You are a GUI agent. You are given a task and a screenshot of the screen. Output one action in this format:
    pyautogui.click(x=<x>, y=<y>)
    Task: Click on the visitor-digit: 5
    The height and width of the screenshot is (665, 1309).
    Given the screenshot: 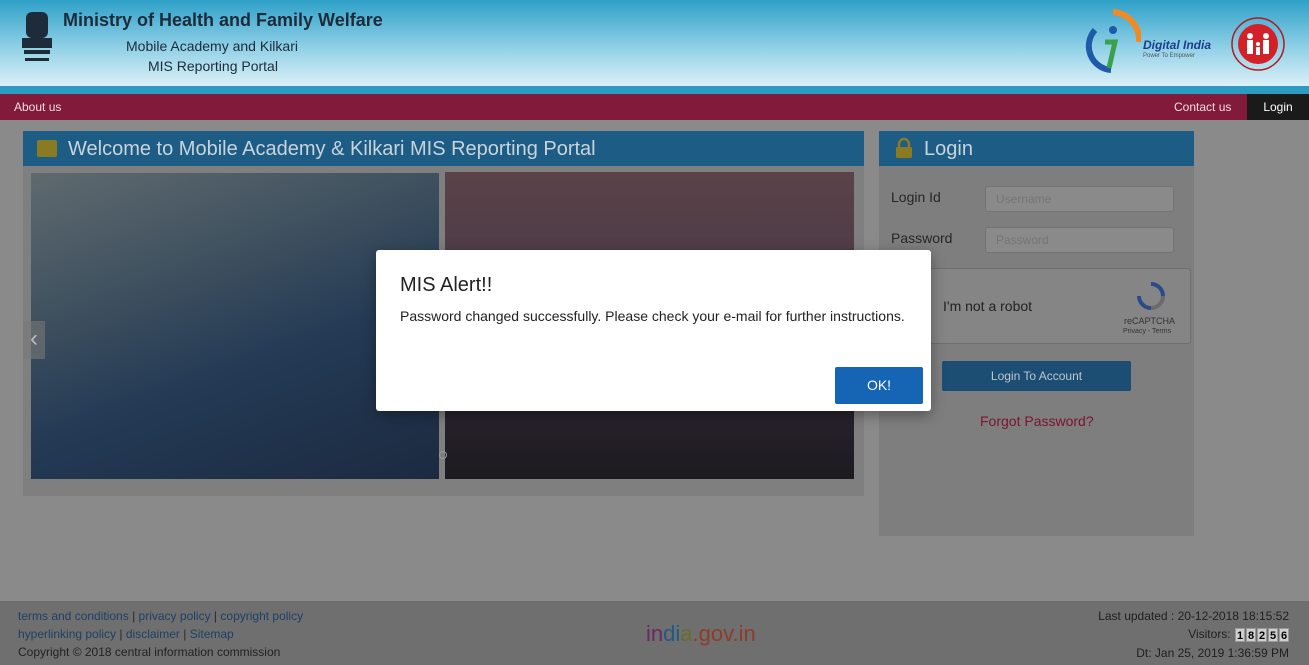 What is the action you would take?
    pyautogui.click(x=1273, y=634)
    